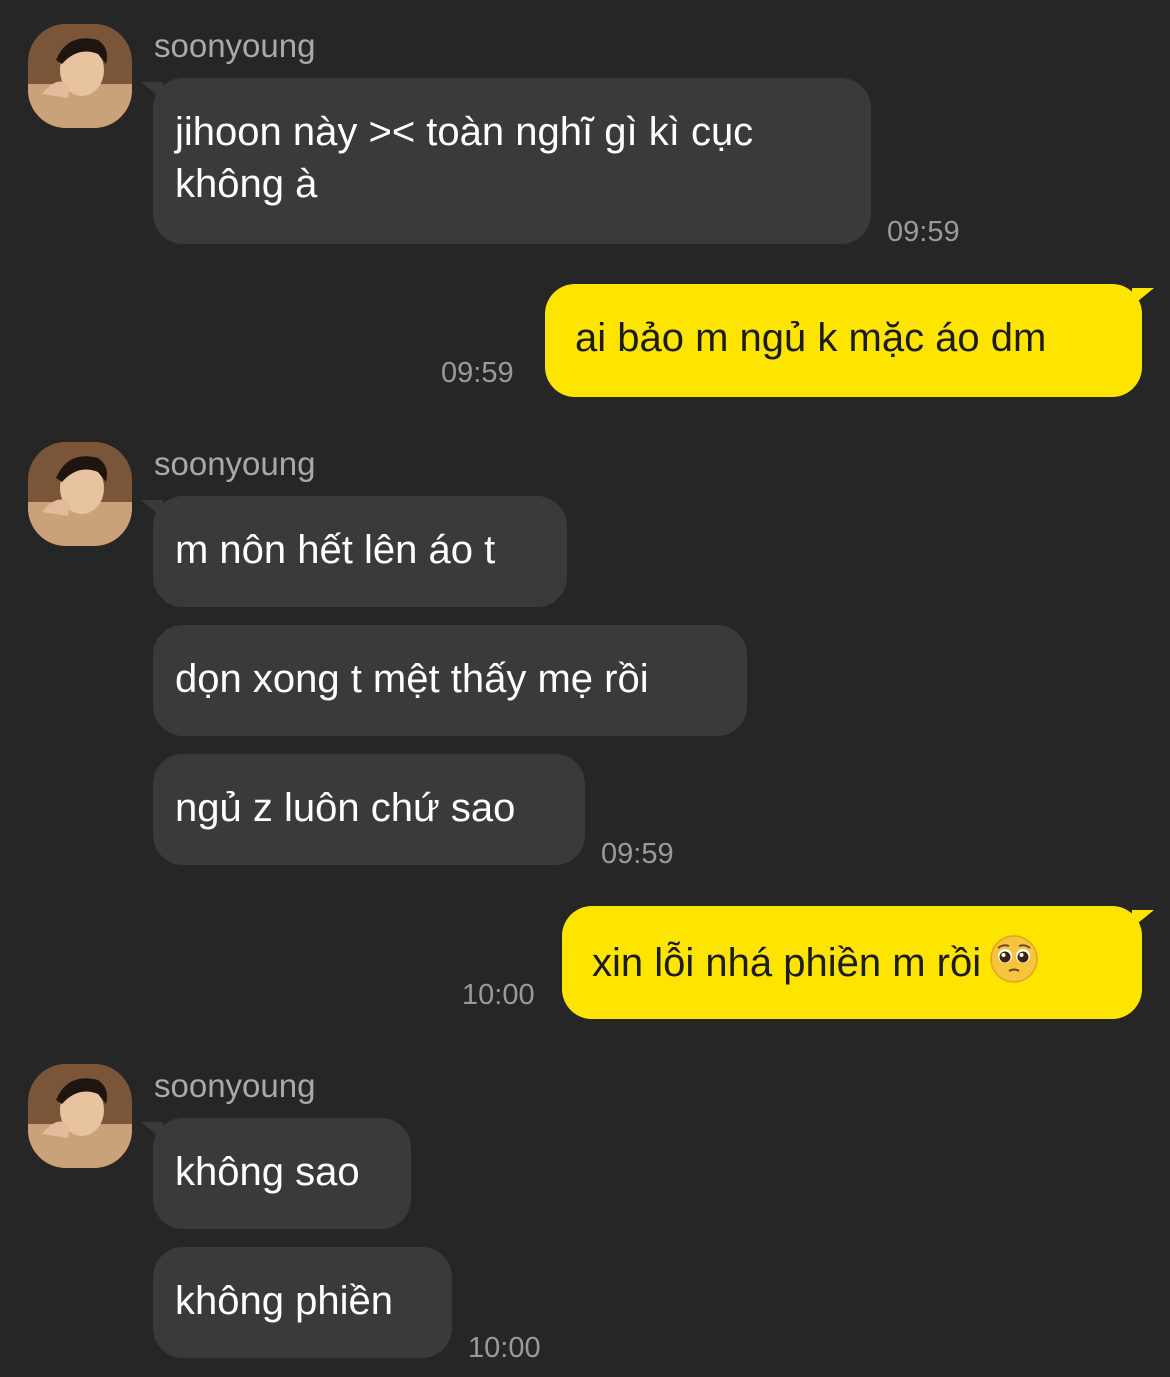 The height and width of the screenshot is (1377, 1170). I want to click on message-text-line: không à, so click(246, 184).